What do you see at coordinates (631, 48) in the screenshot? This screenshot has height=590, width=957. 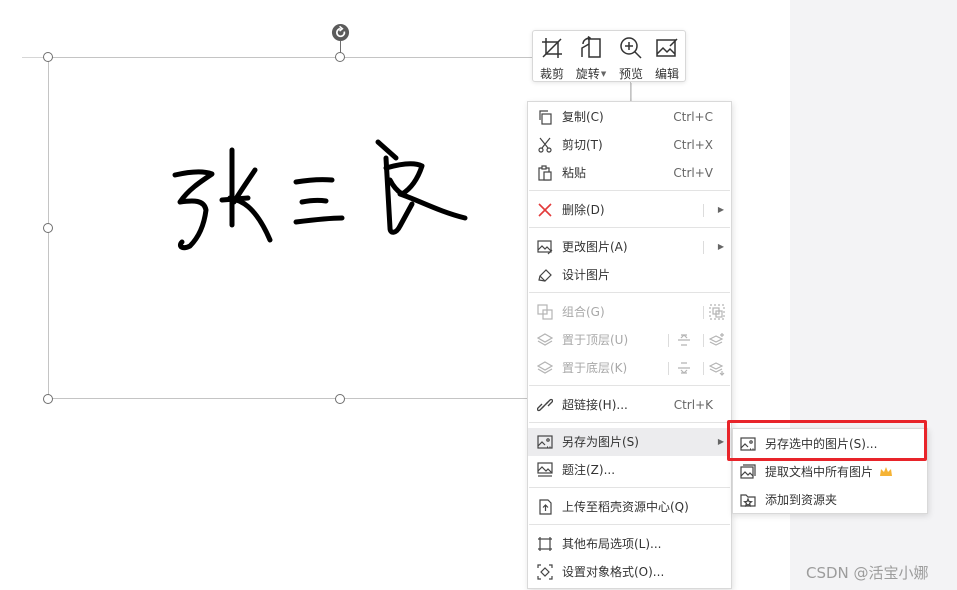 I see `zoom-icon` at bounding box center [631, 48].